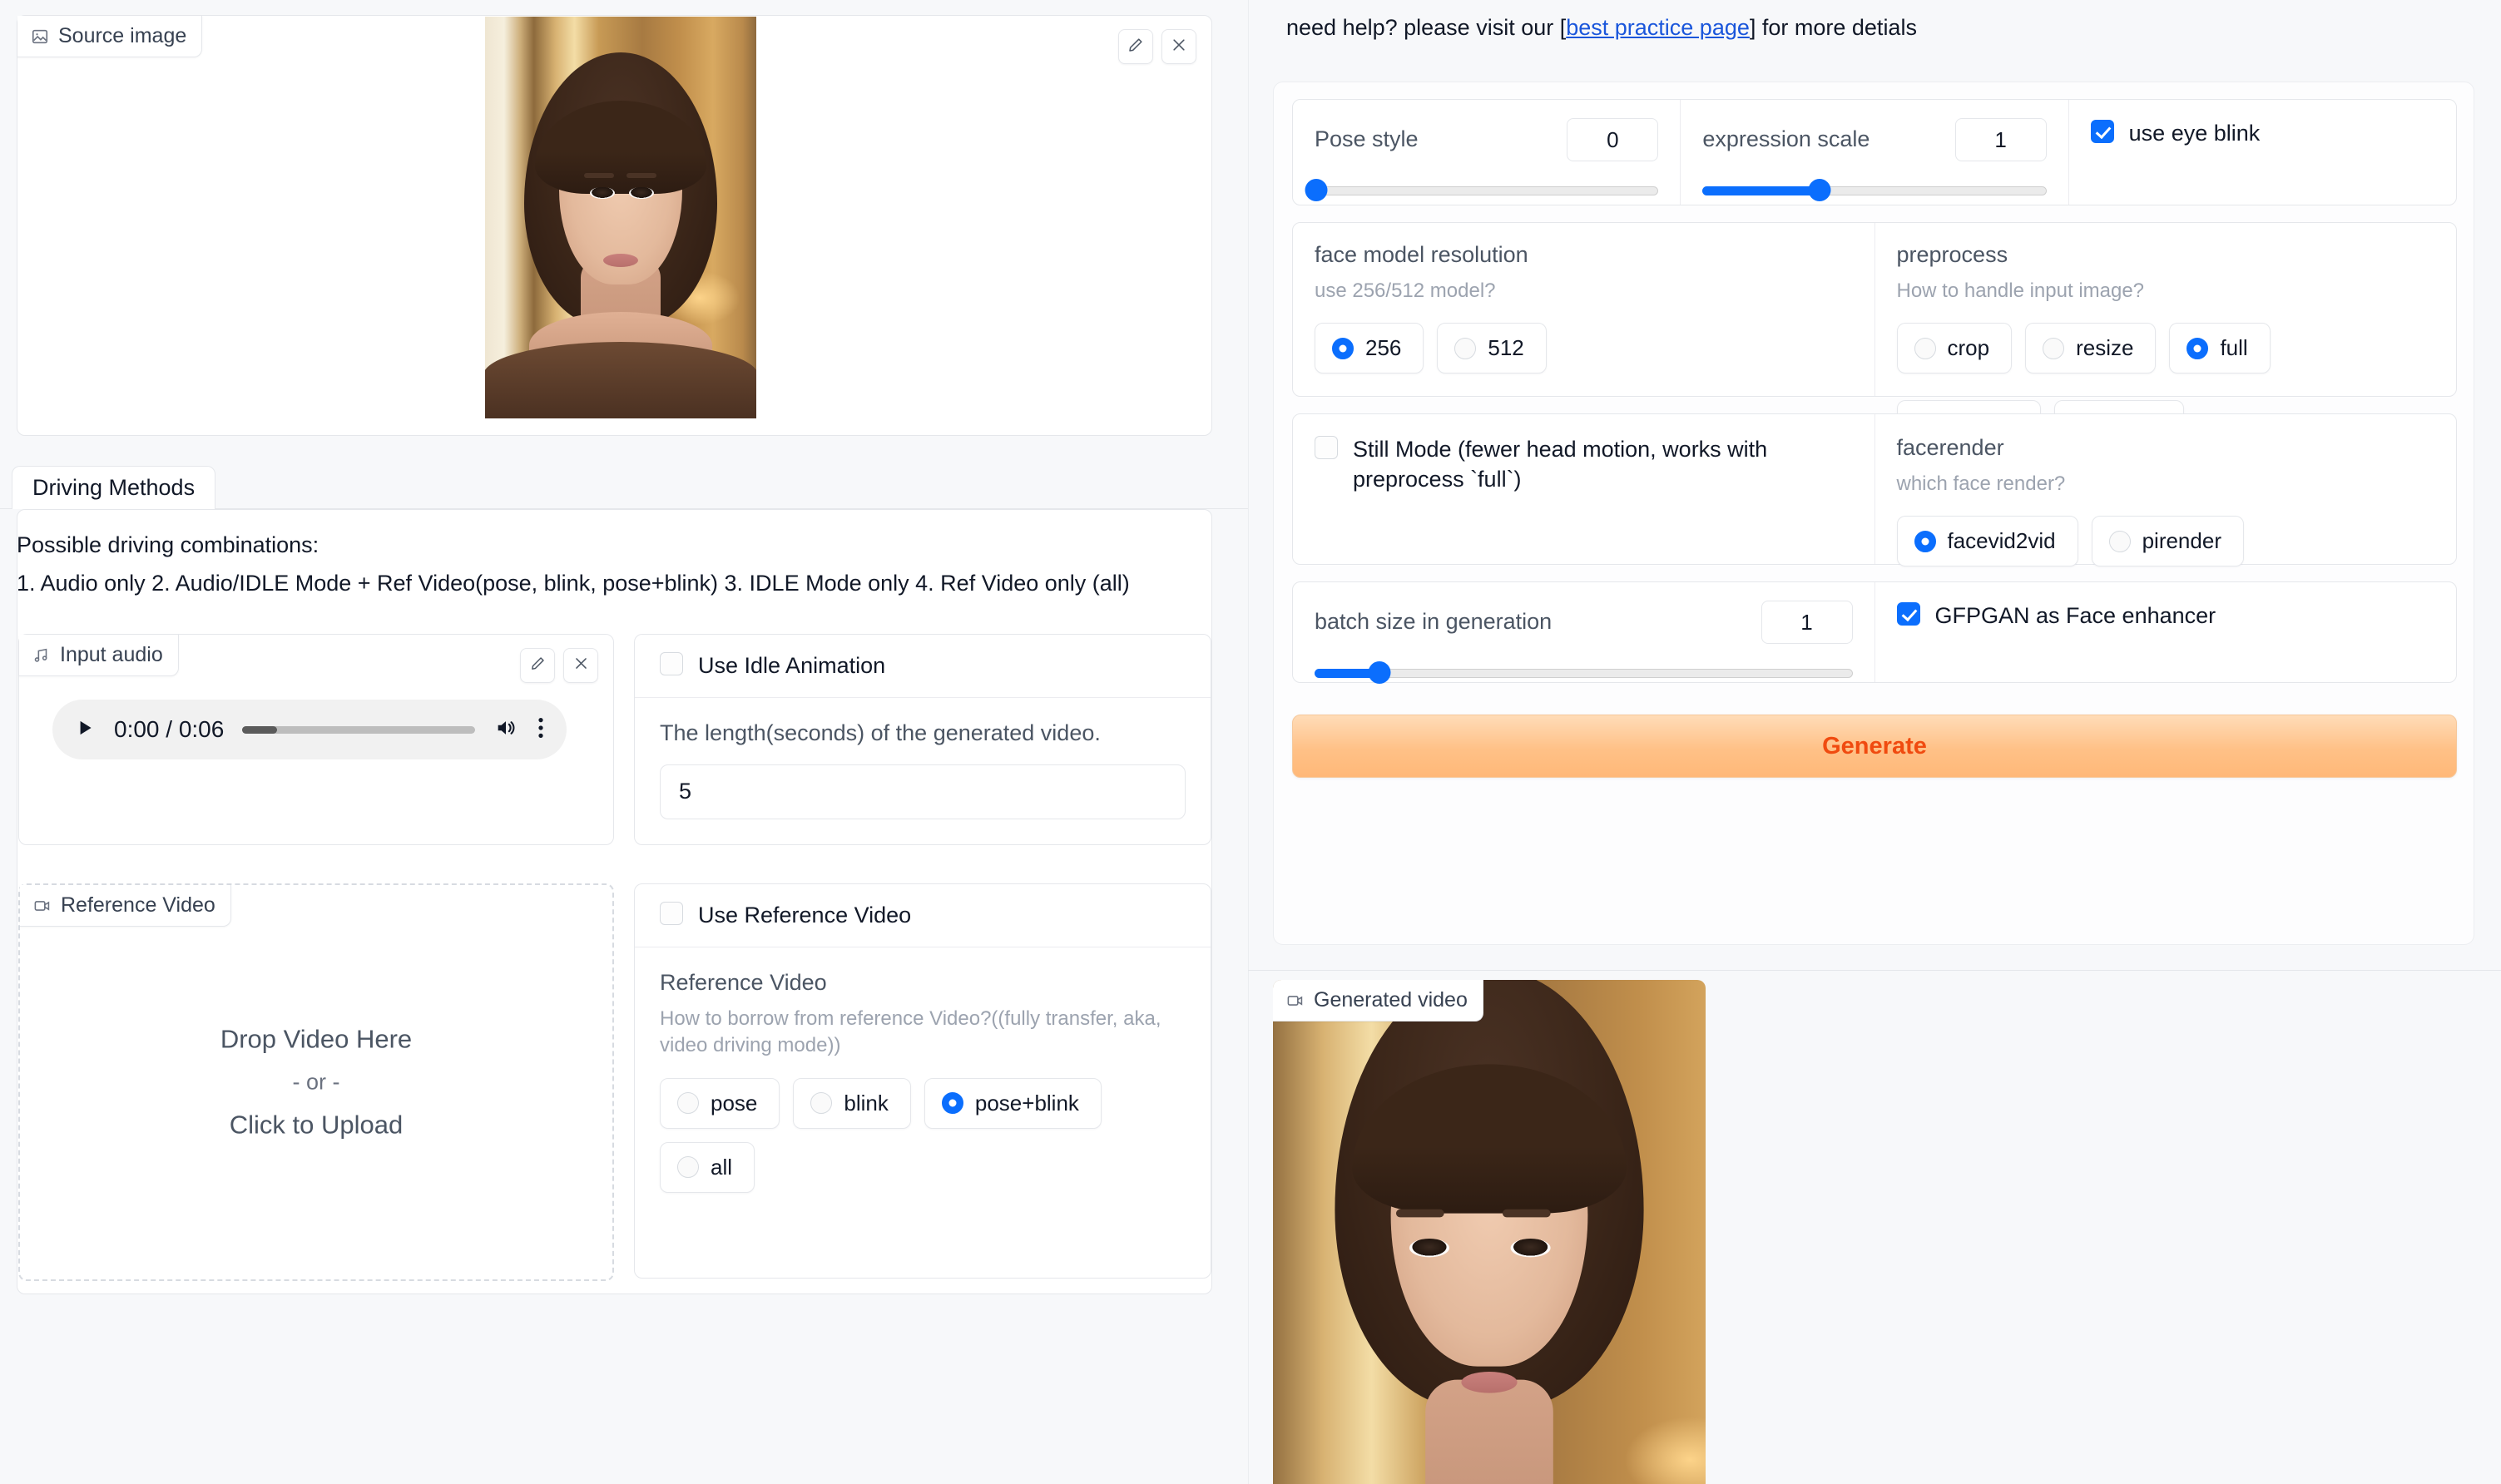 Image resolution: width=2501 pixels, height=1484 pixels. Describe the element at coordinates (1248, 742) in the screenshot. I see `column-divider` at that location.